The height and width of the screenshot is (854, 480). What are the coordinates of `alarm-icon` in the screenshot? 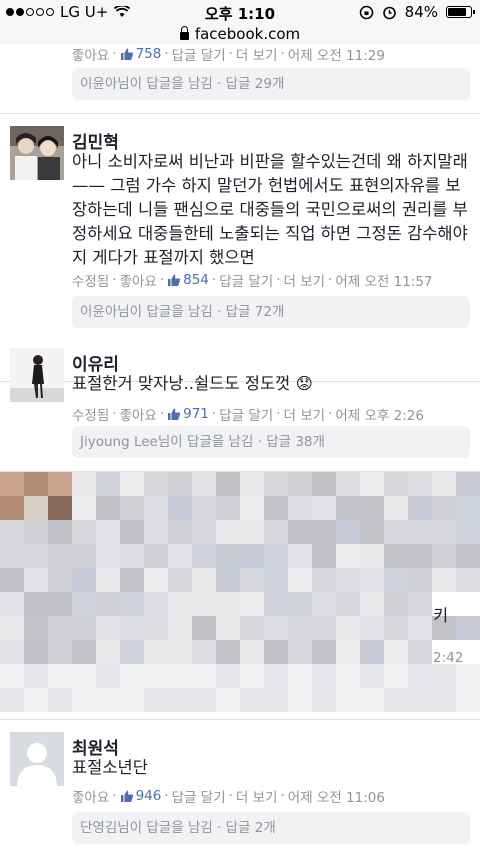 It's located at (389, 12).